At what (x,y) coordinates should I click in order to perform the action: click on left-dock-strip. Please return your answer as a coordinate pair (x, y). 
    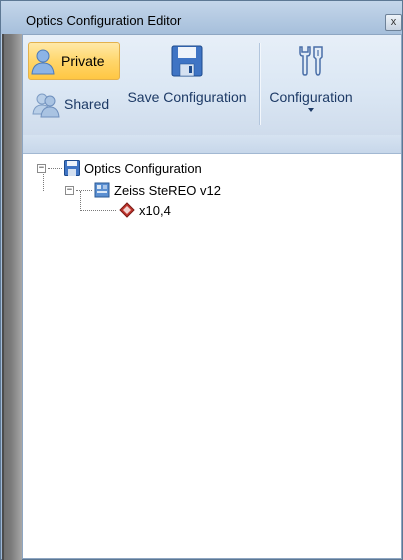
    Looking at the image, I should click on (12, 297).